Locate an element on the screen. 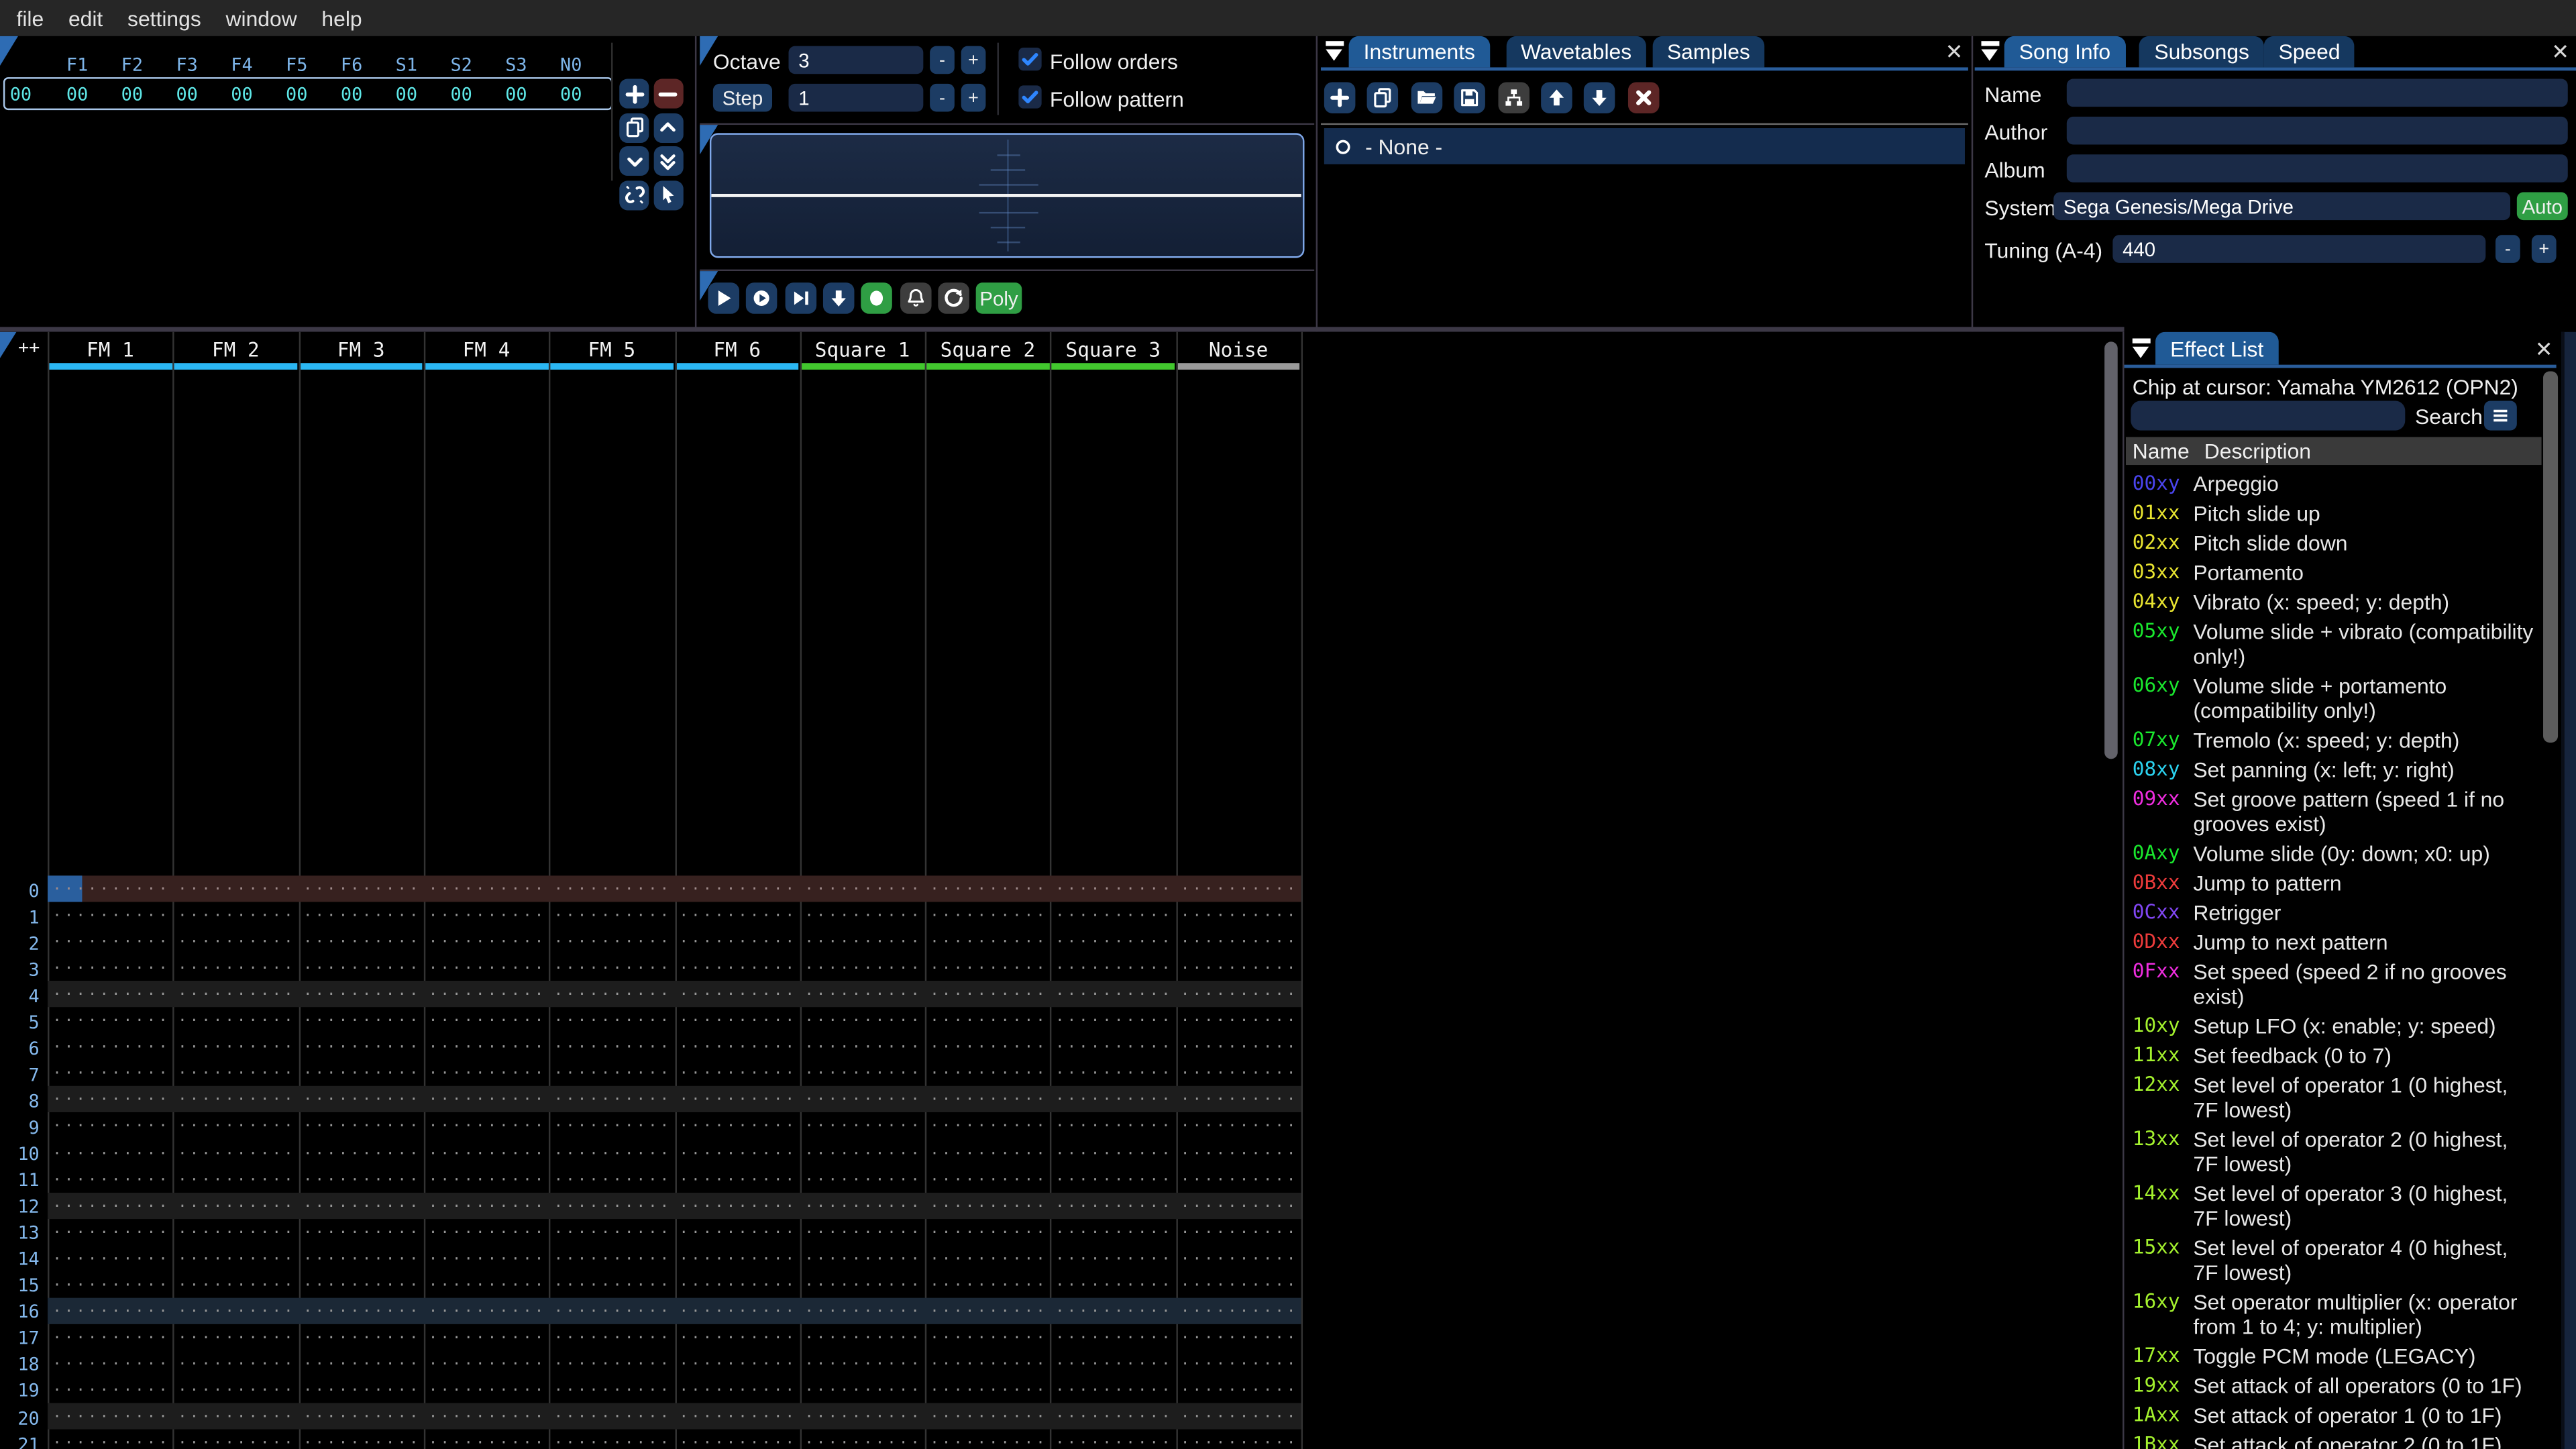  tuning-plus-button: + is located at coordinates (2544, 249).